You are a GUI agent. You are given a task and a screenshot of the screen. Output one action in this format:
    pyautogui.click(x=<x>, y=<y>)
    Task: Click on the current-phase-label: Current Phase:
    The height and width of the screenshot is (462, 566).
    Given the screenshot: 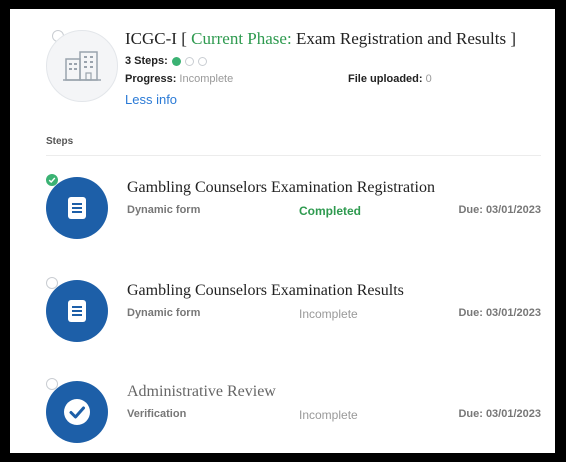 What is the action you would take?
    pyautogui.click(x=241, y=38)
    